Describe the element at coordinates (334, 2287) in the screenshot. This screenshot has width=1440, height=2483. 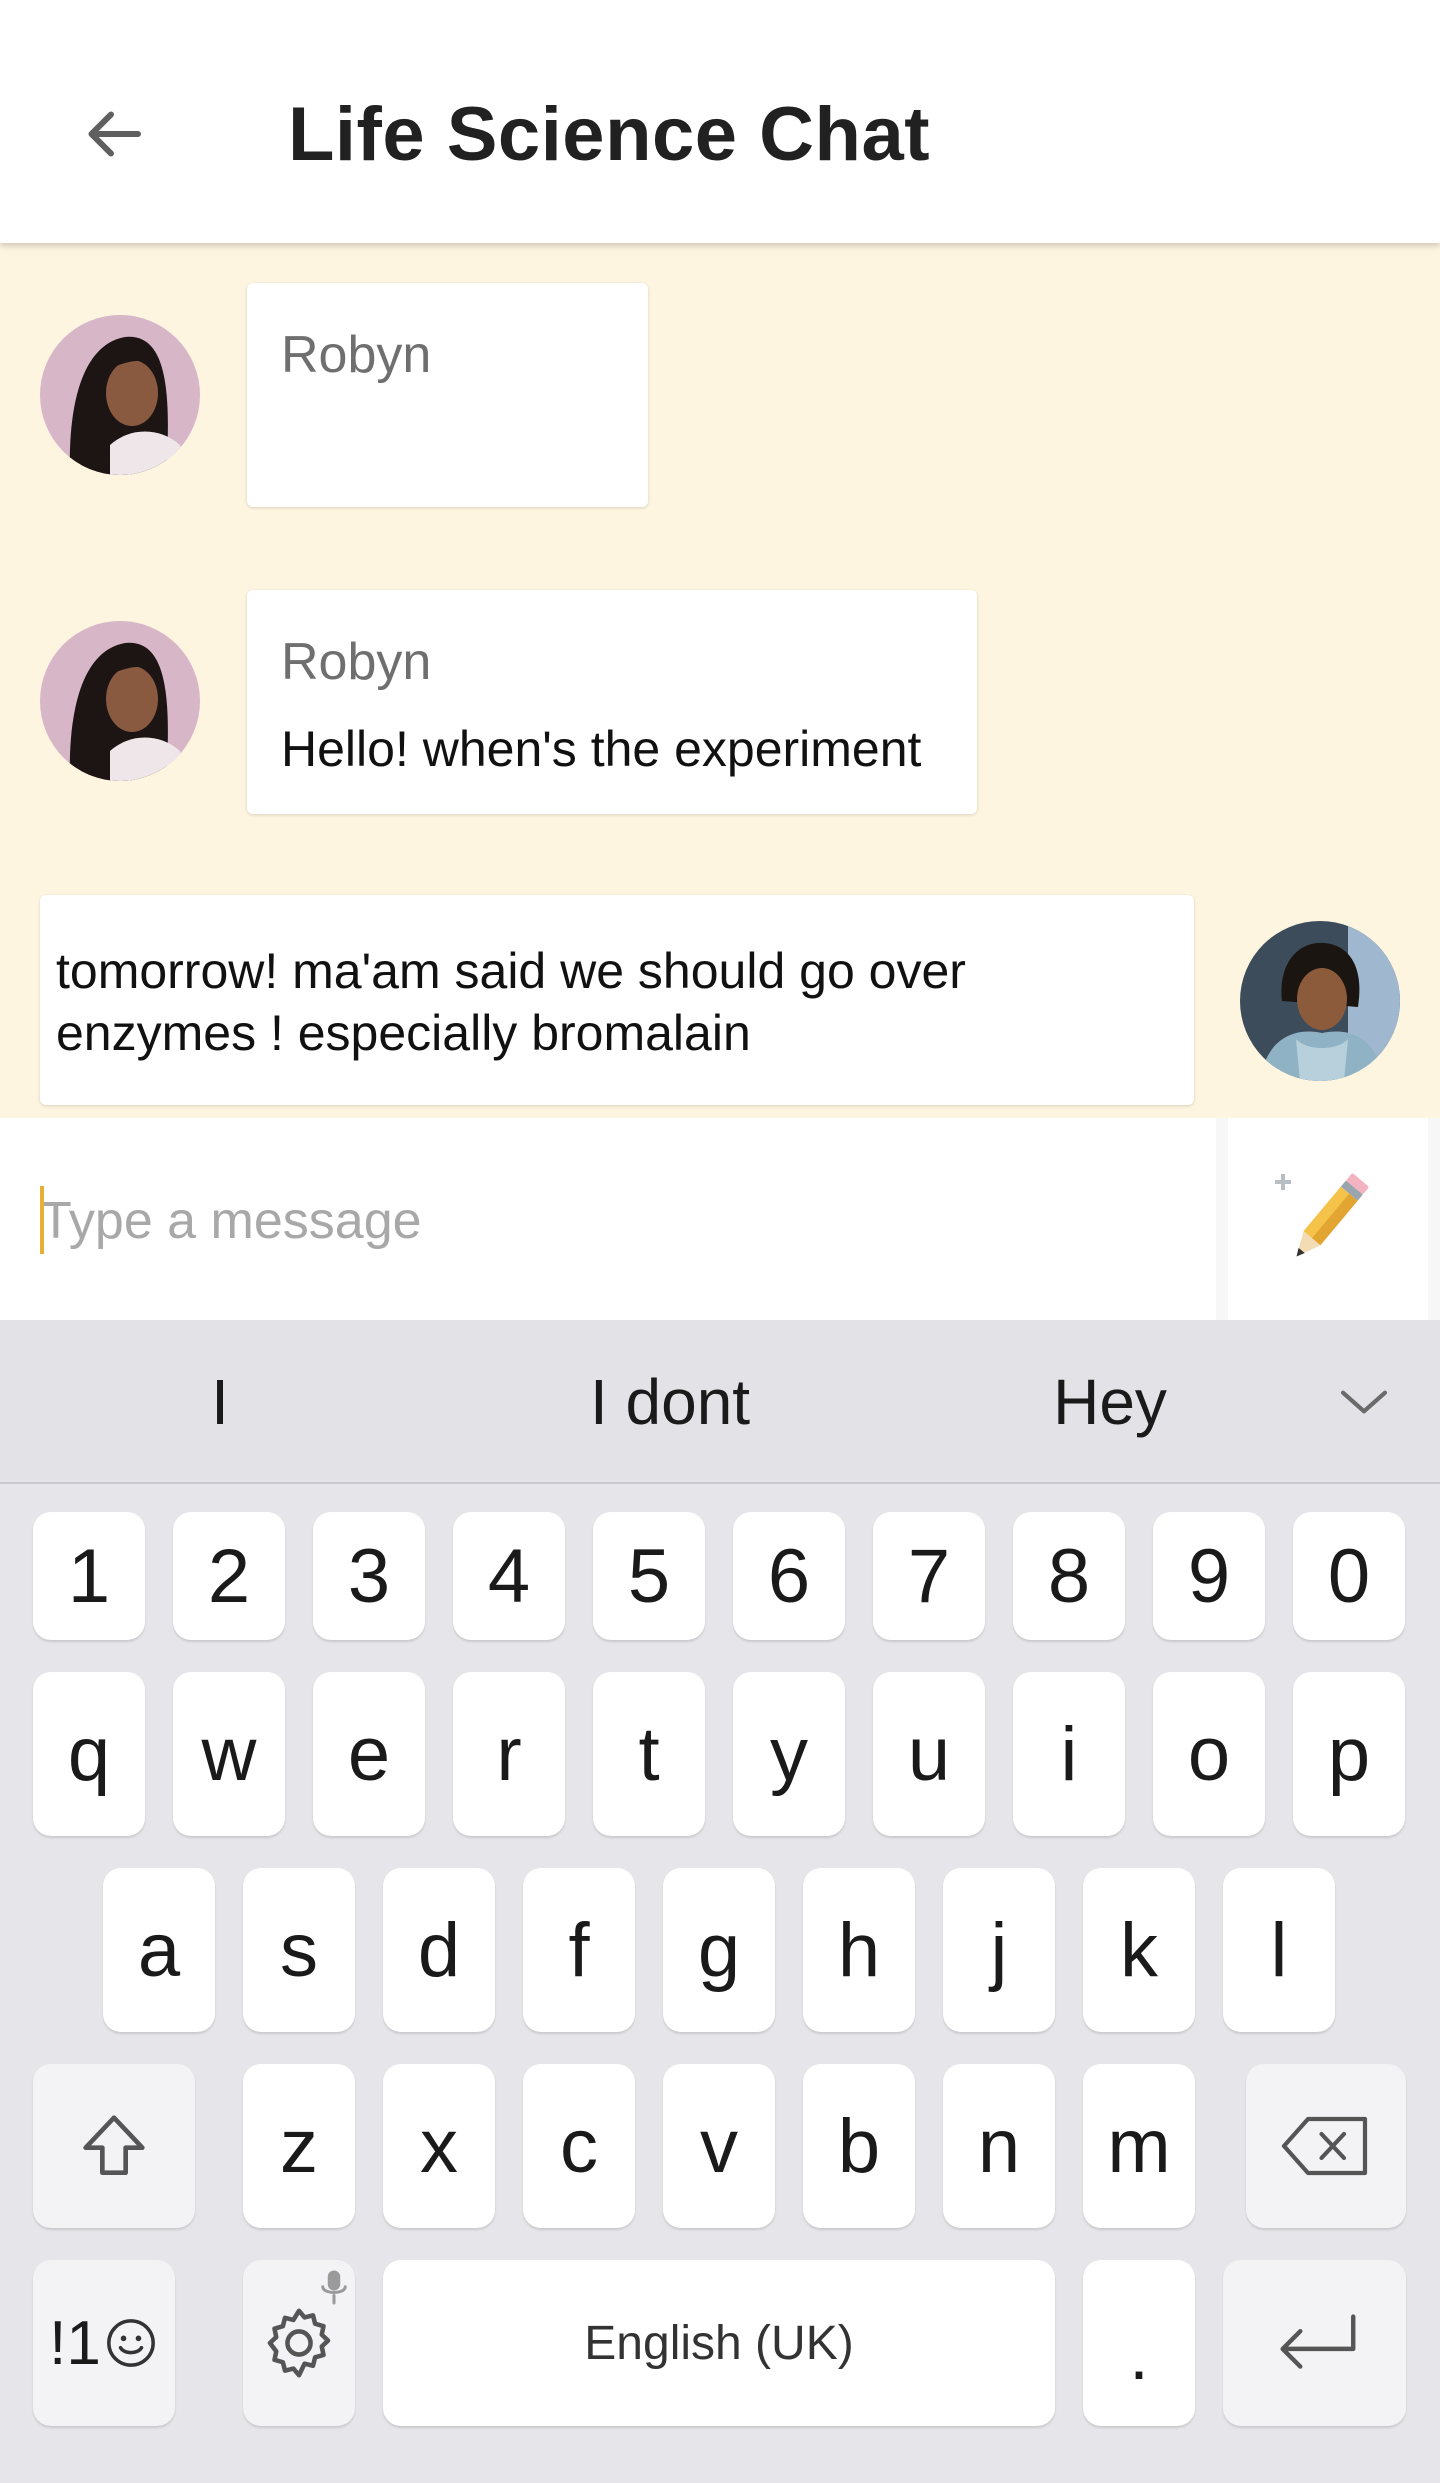
I see `mic-icon` at that location.